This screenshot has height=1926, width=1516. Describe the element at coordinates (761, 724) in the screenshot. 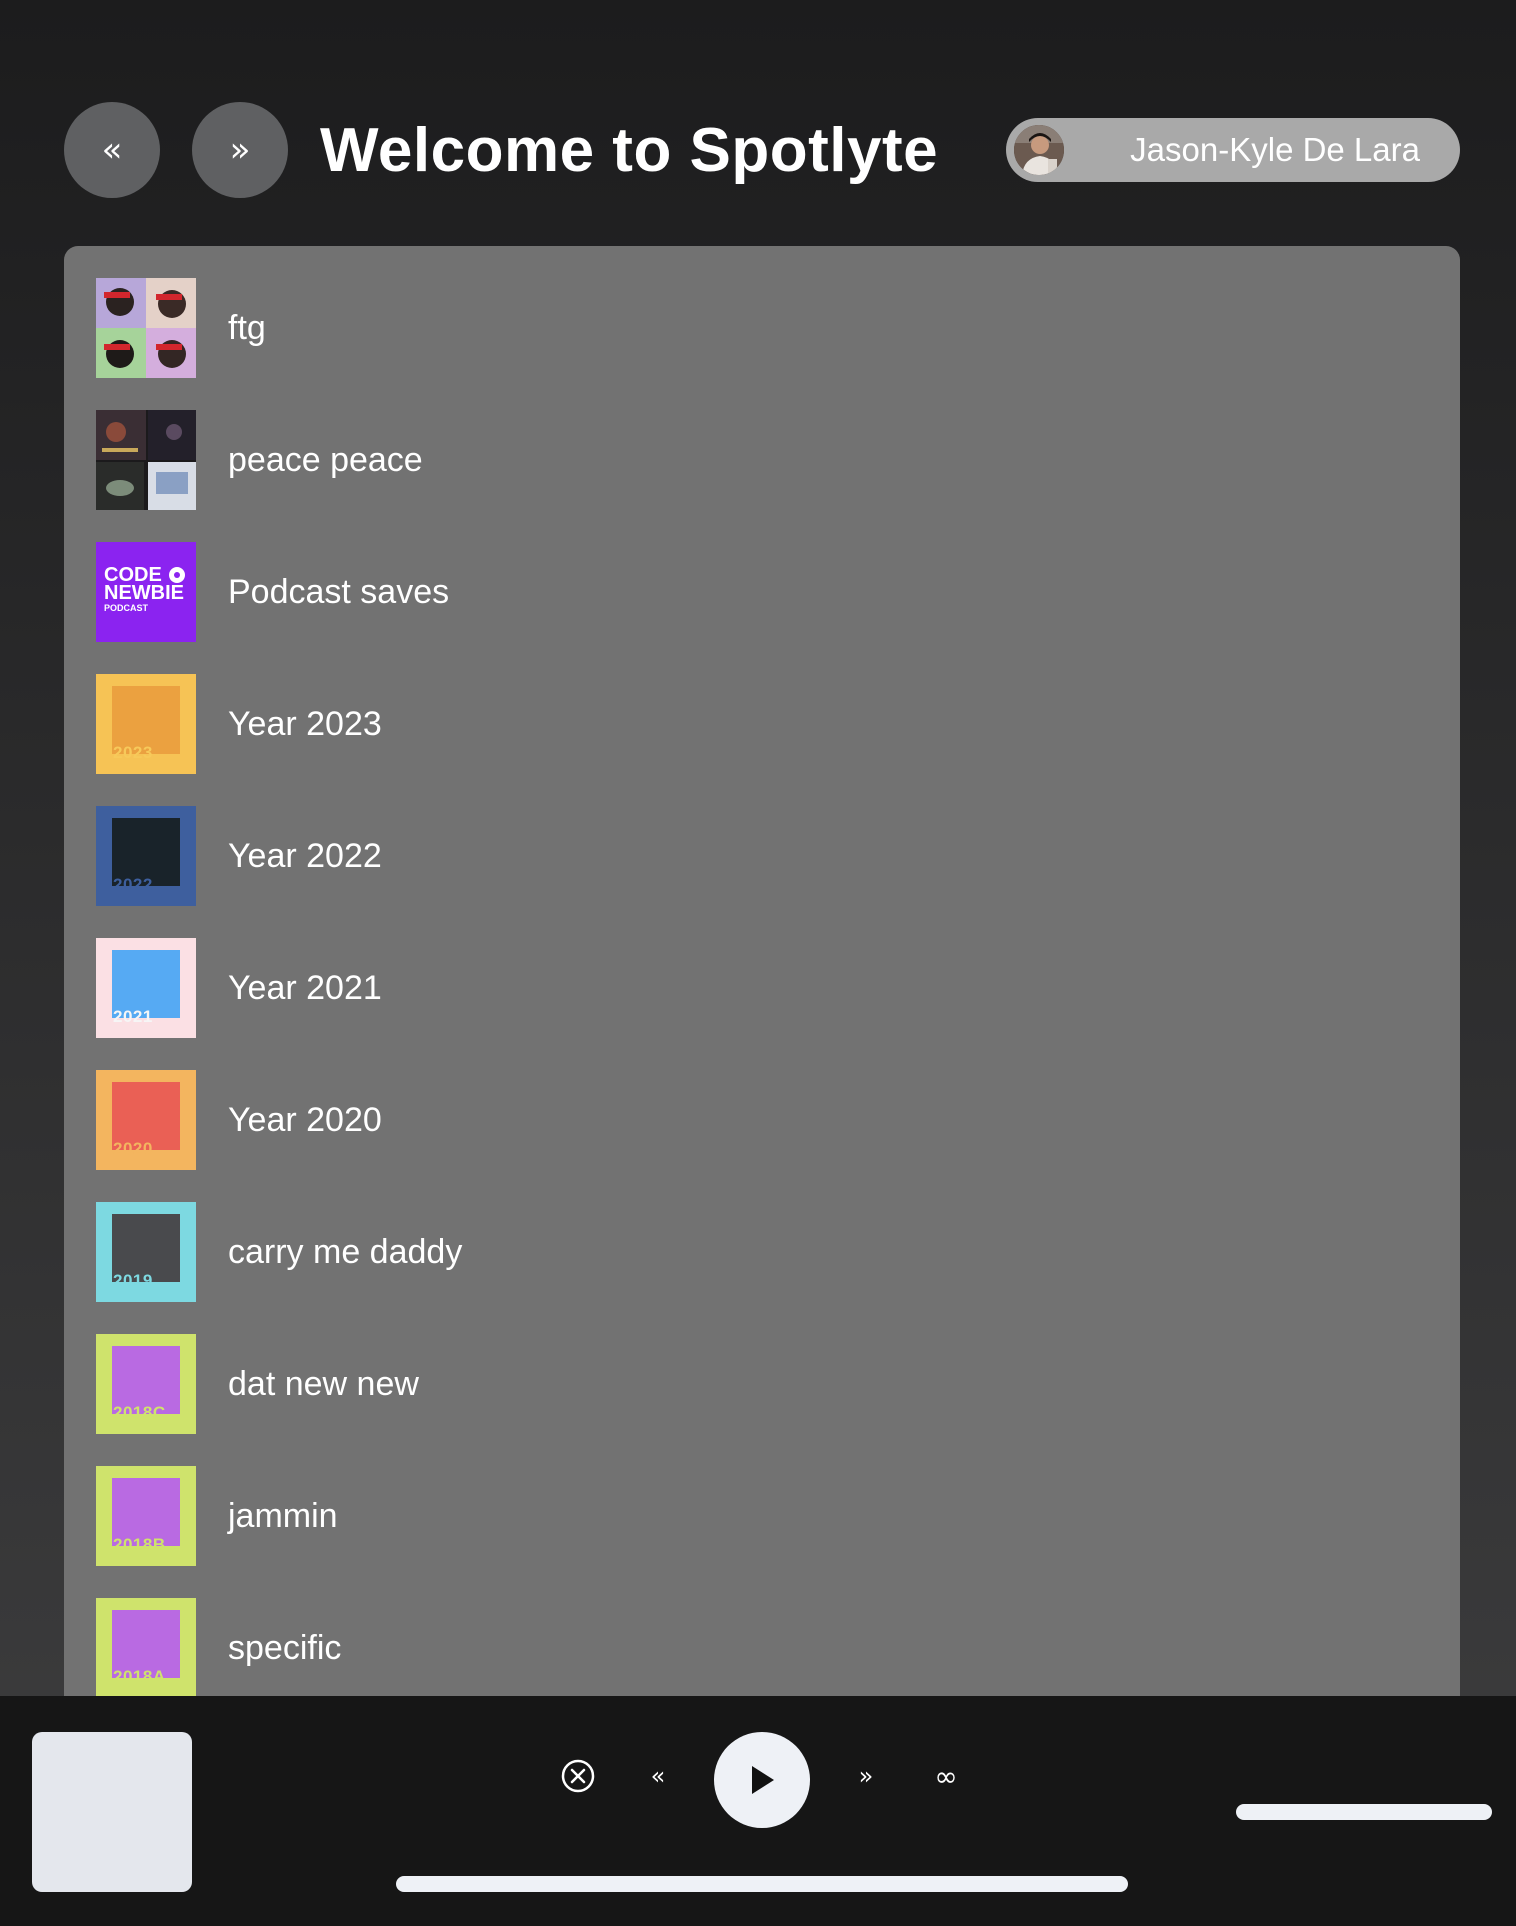

I see `playlist-item: 2023 Year 2023` at that location.